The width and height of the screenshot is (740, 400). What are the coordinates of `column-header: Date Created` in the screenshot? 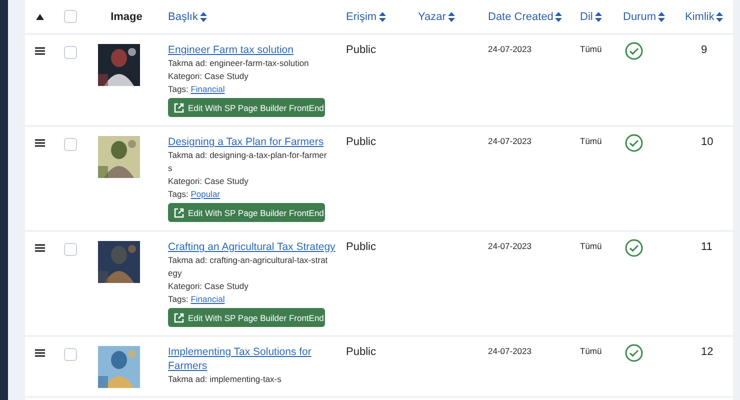 It's located at (525, 16).